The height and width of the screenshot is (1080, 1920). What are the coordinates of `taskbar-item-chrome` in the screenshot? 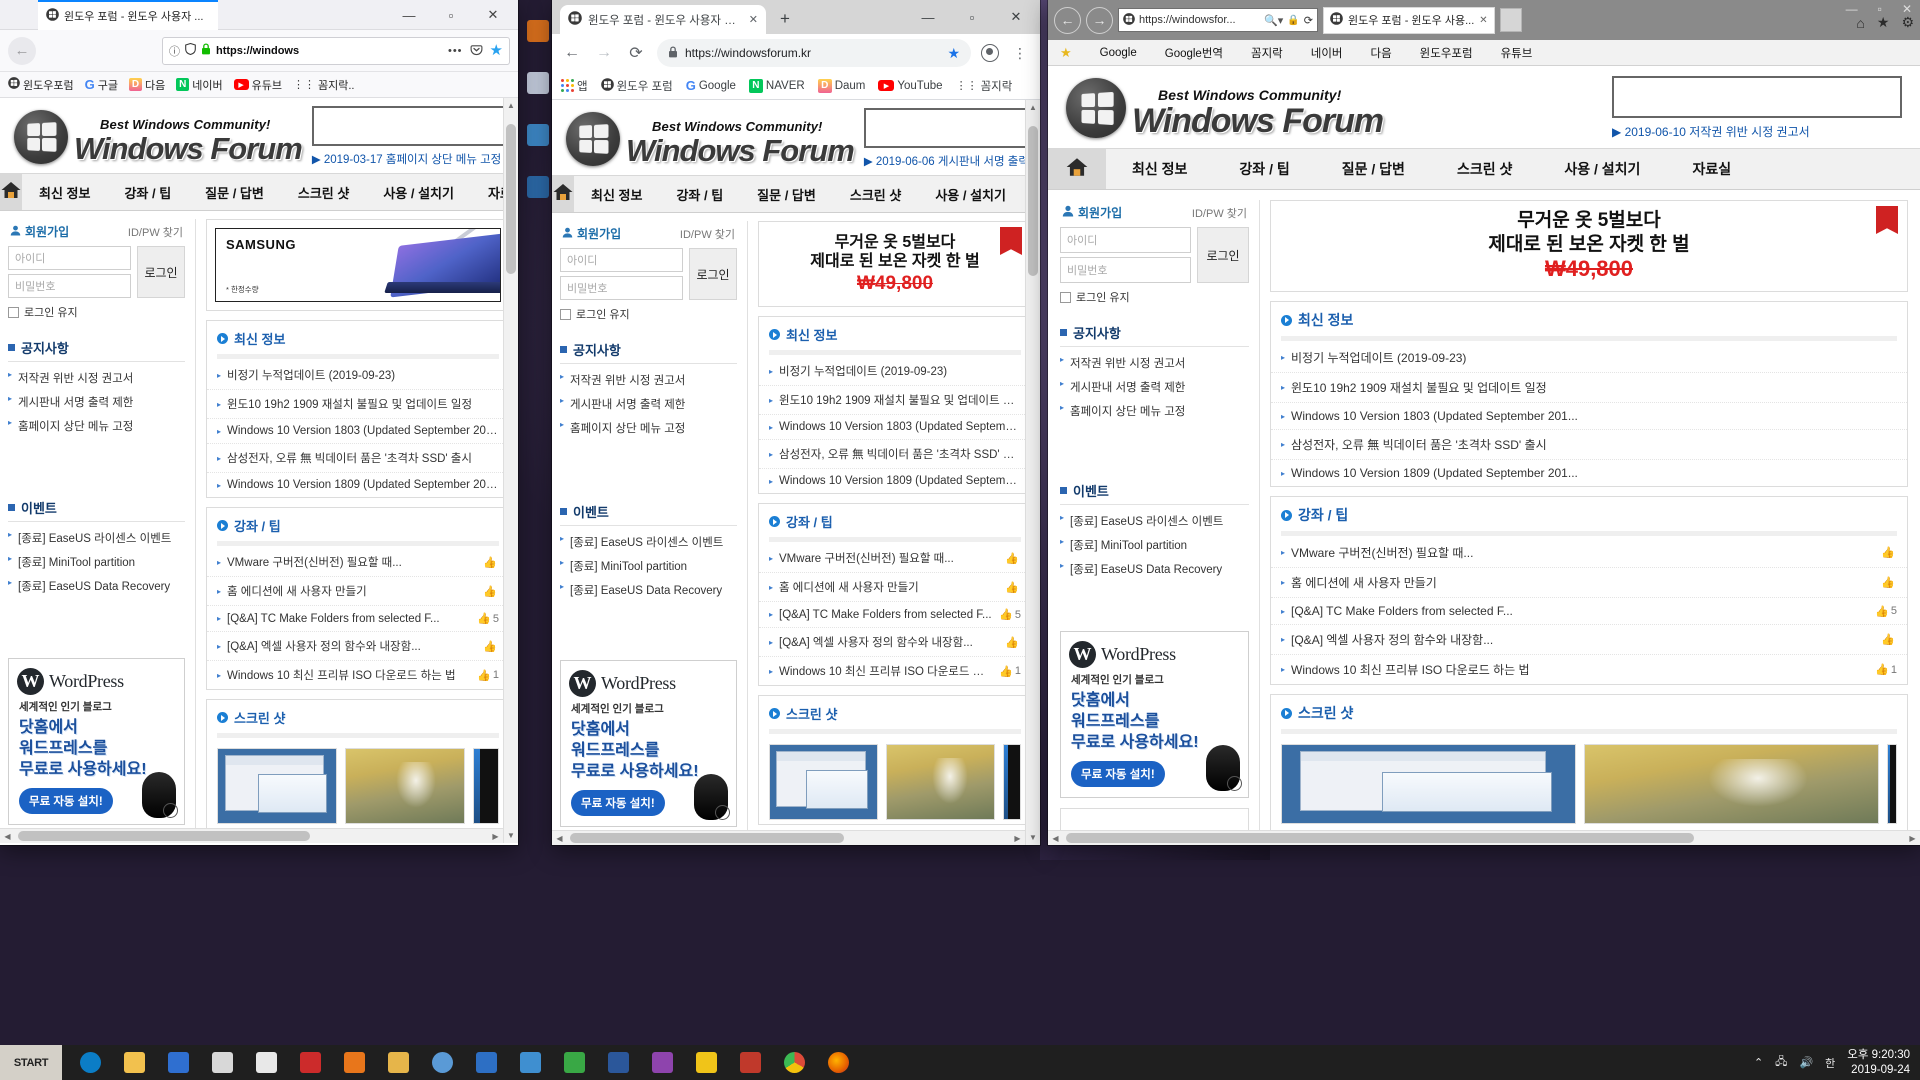 It's located at (794, 1062).